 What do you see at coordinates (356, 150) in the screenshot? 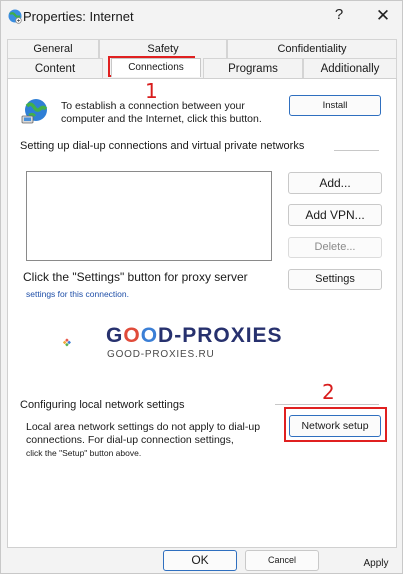
I see `dialup-divider` at bounding box center [356, 150].